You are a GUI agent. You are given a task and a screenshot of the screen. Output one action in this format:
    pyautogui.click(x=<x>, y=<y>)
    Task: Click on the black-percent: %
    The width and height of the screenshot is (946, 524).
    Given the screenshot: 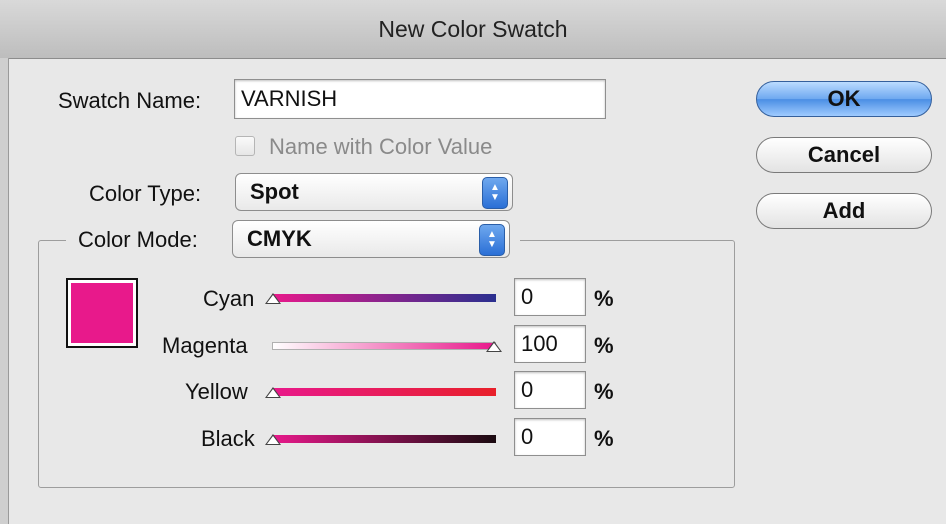 What is the action you would take?
    pyautogui.click(x=604, y=438)
    